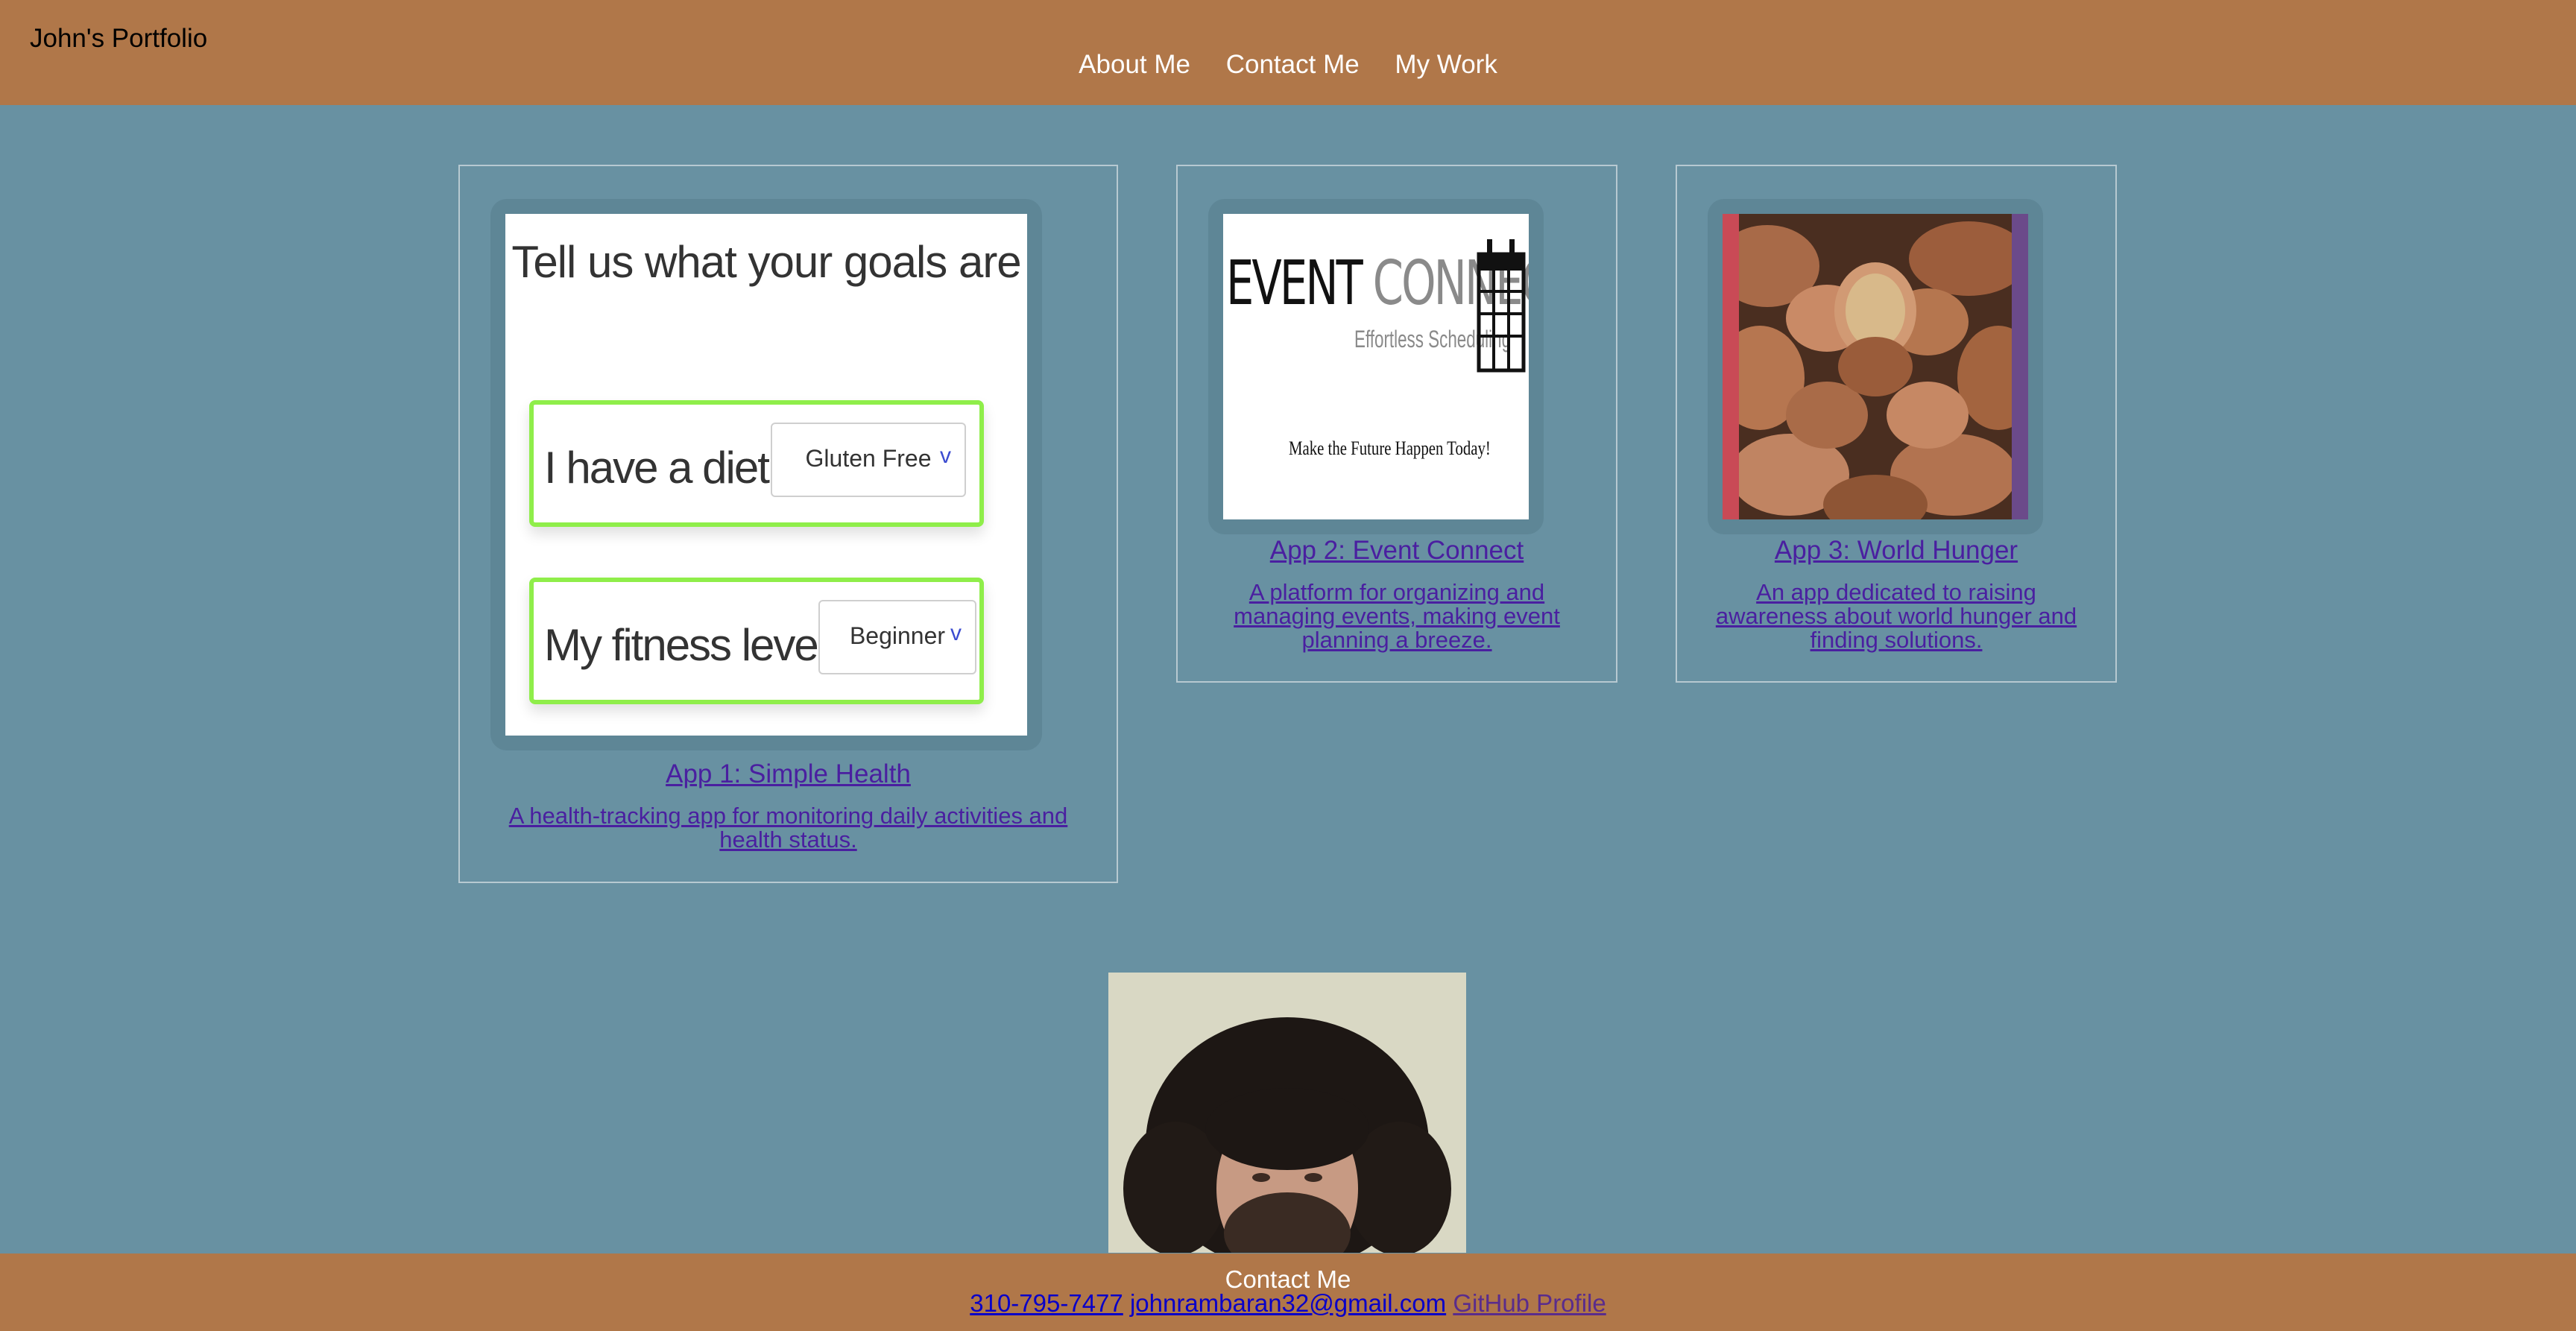  I want to click on logo-motto: Make the Future Happen Today!, so click(1390, 448).